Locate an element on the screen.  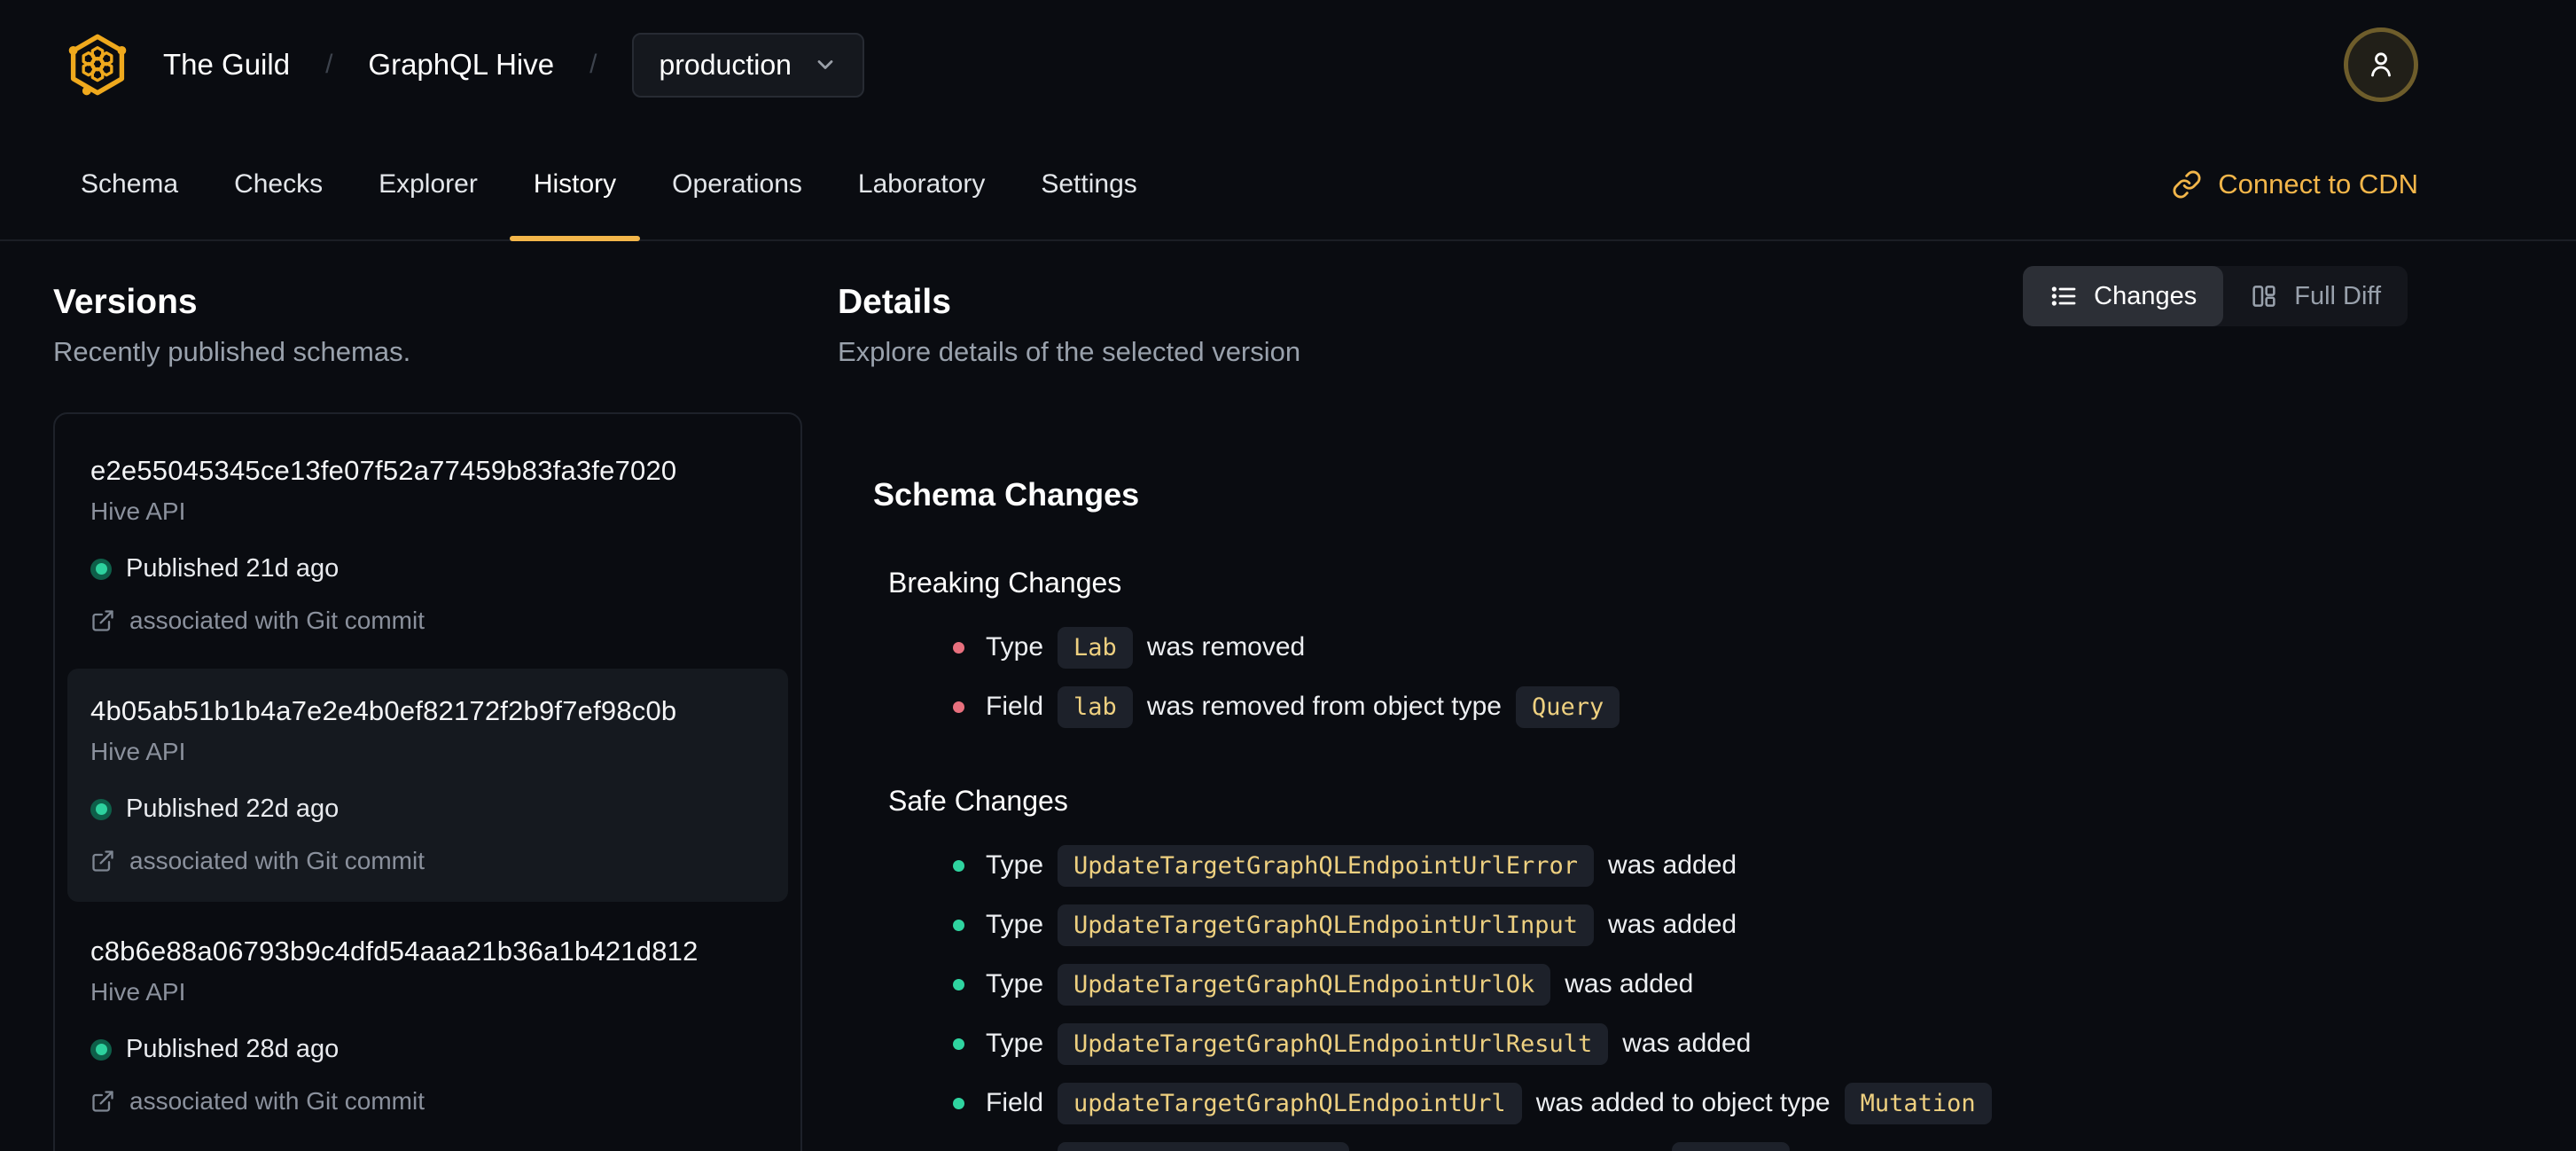
version-status: Published 28d ago is located at coordinates (427, 1049).